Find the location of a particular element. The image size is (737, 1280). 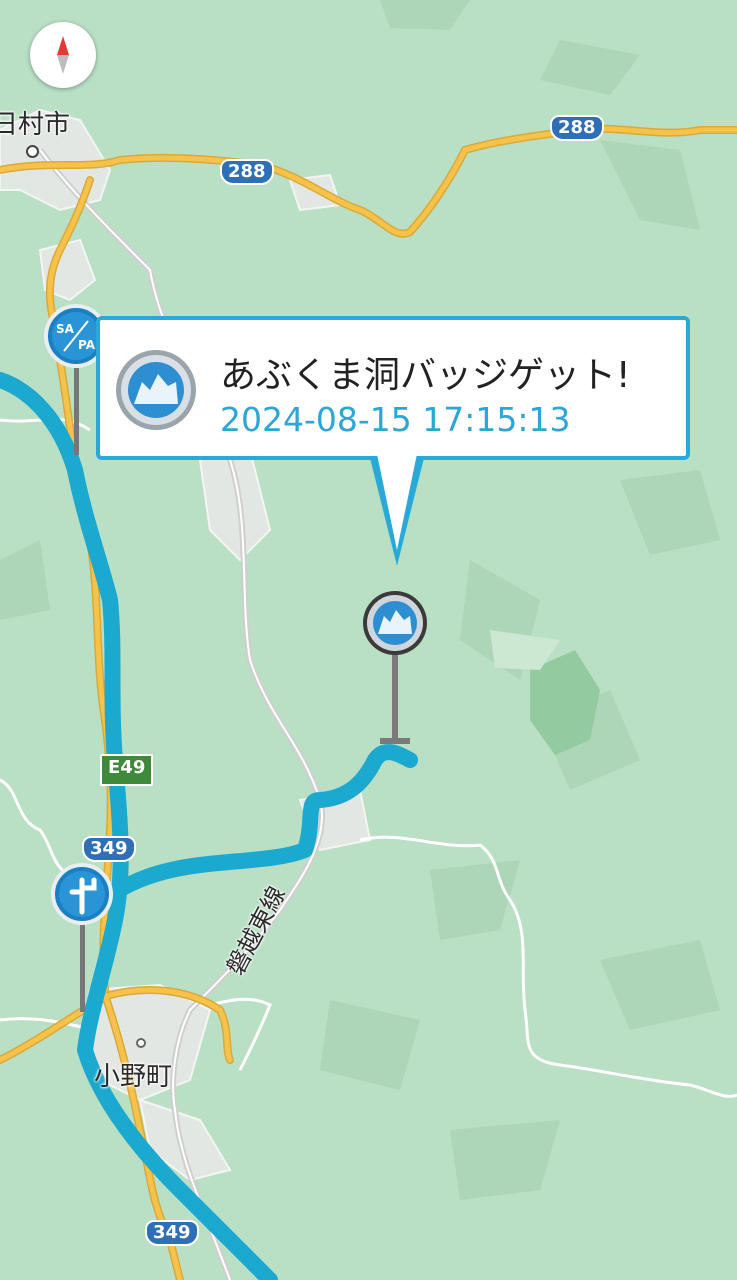

place-label-ono: 小野町 is located at coordinates (133, 1077).